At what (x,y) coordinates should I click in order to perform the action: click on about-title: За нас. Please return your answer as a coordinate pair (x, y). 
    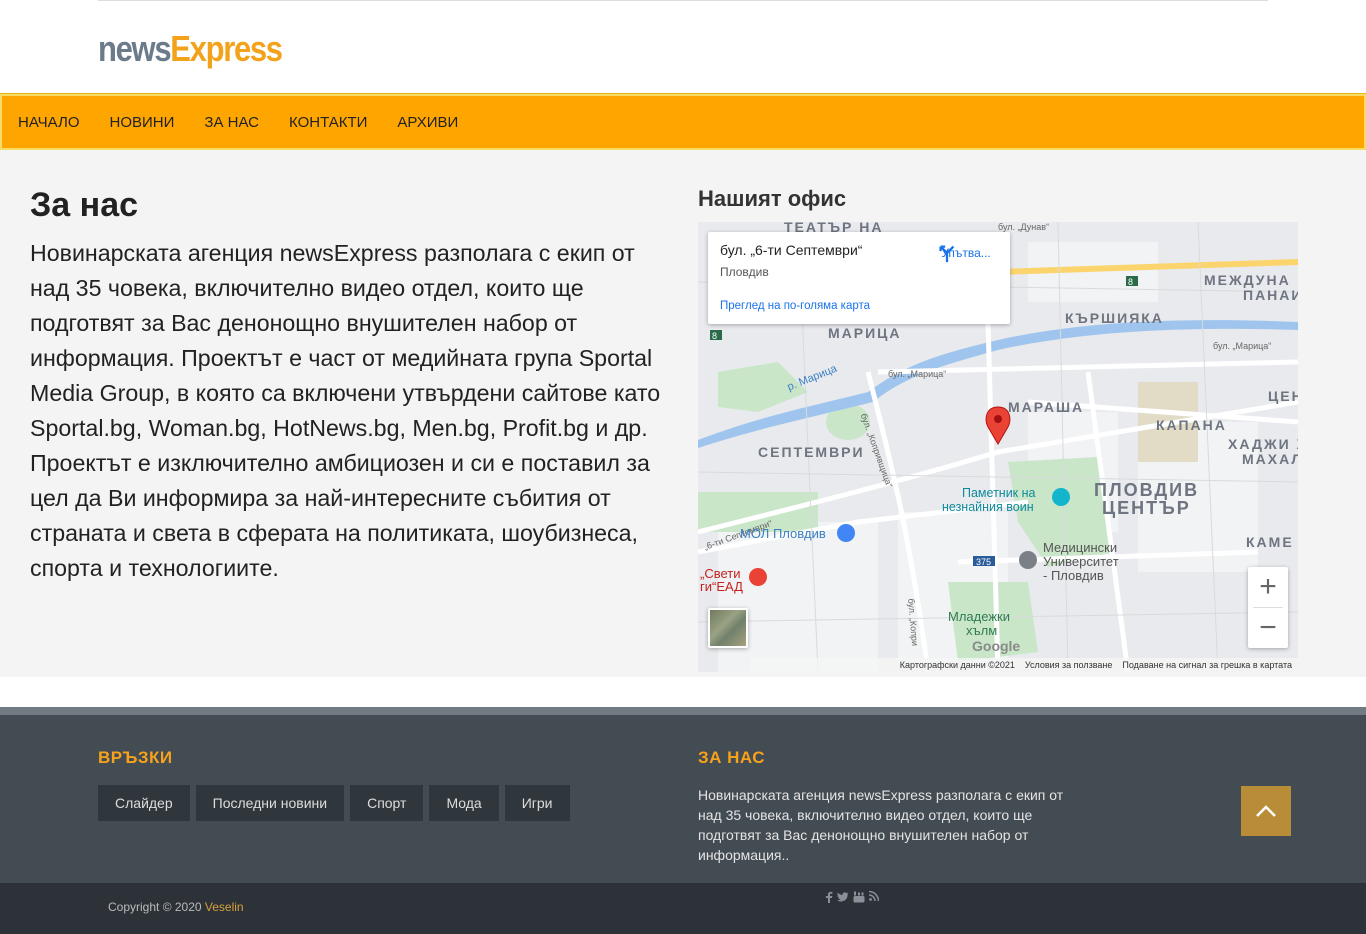
    Looking at the image, I should click on (84, 205).